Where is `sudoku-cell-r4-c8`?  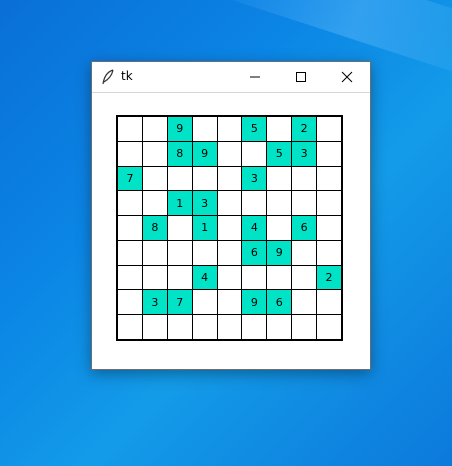 sudoku-cell-r4-c8 is located at coordinates (304, 203).